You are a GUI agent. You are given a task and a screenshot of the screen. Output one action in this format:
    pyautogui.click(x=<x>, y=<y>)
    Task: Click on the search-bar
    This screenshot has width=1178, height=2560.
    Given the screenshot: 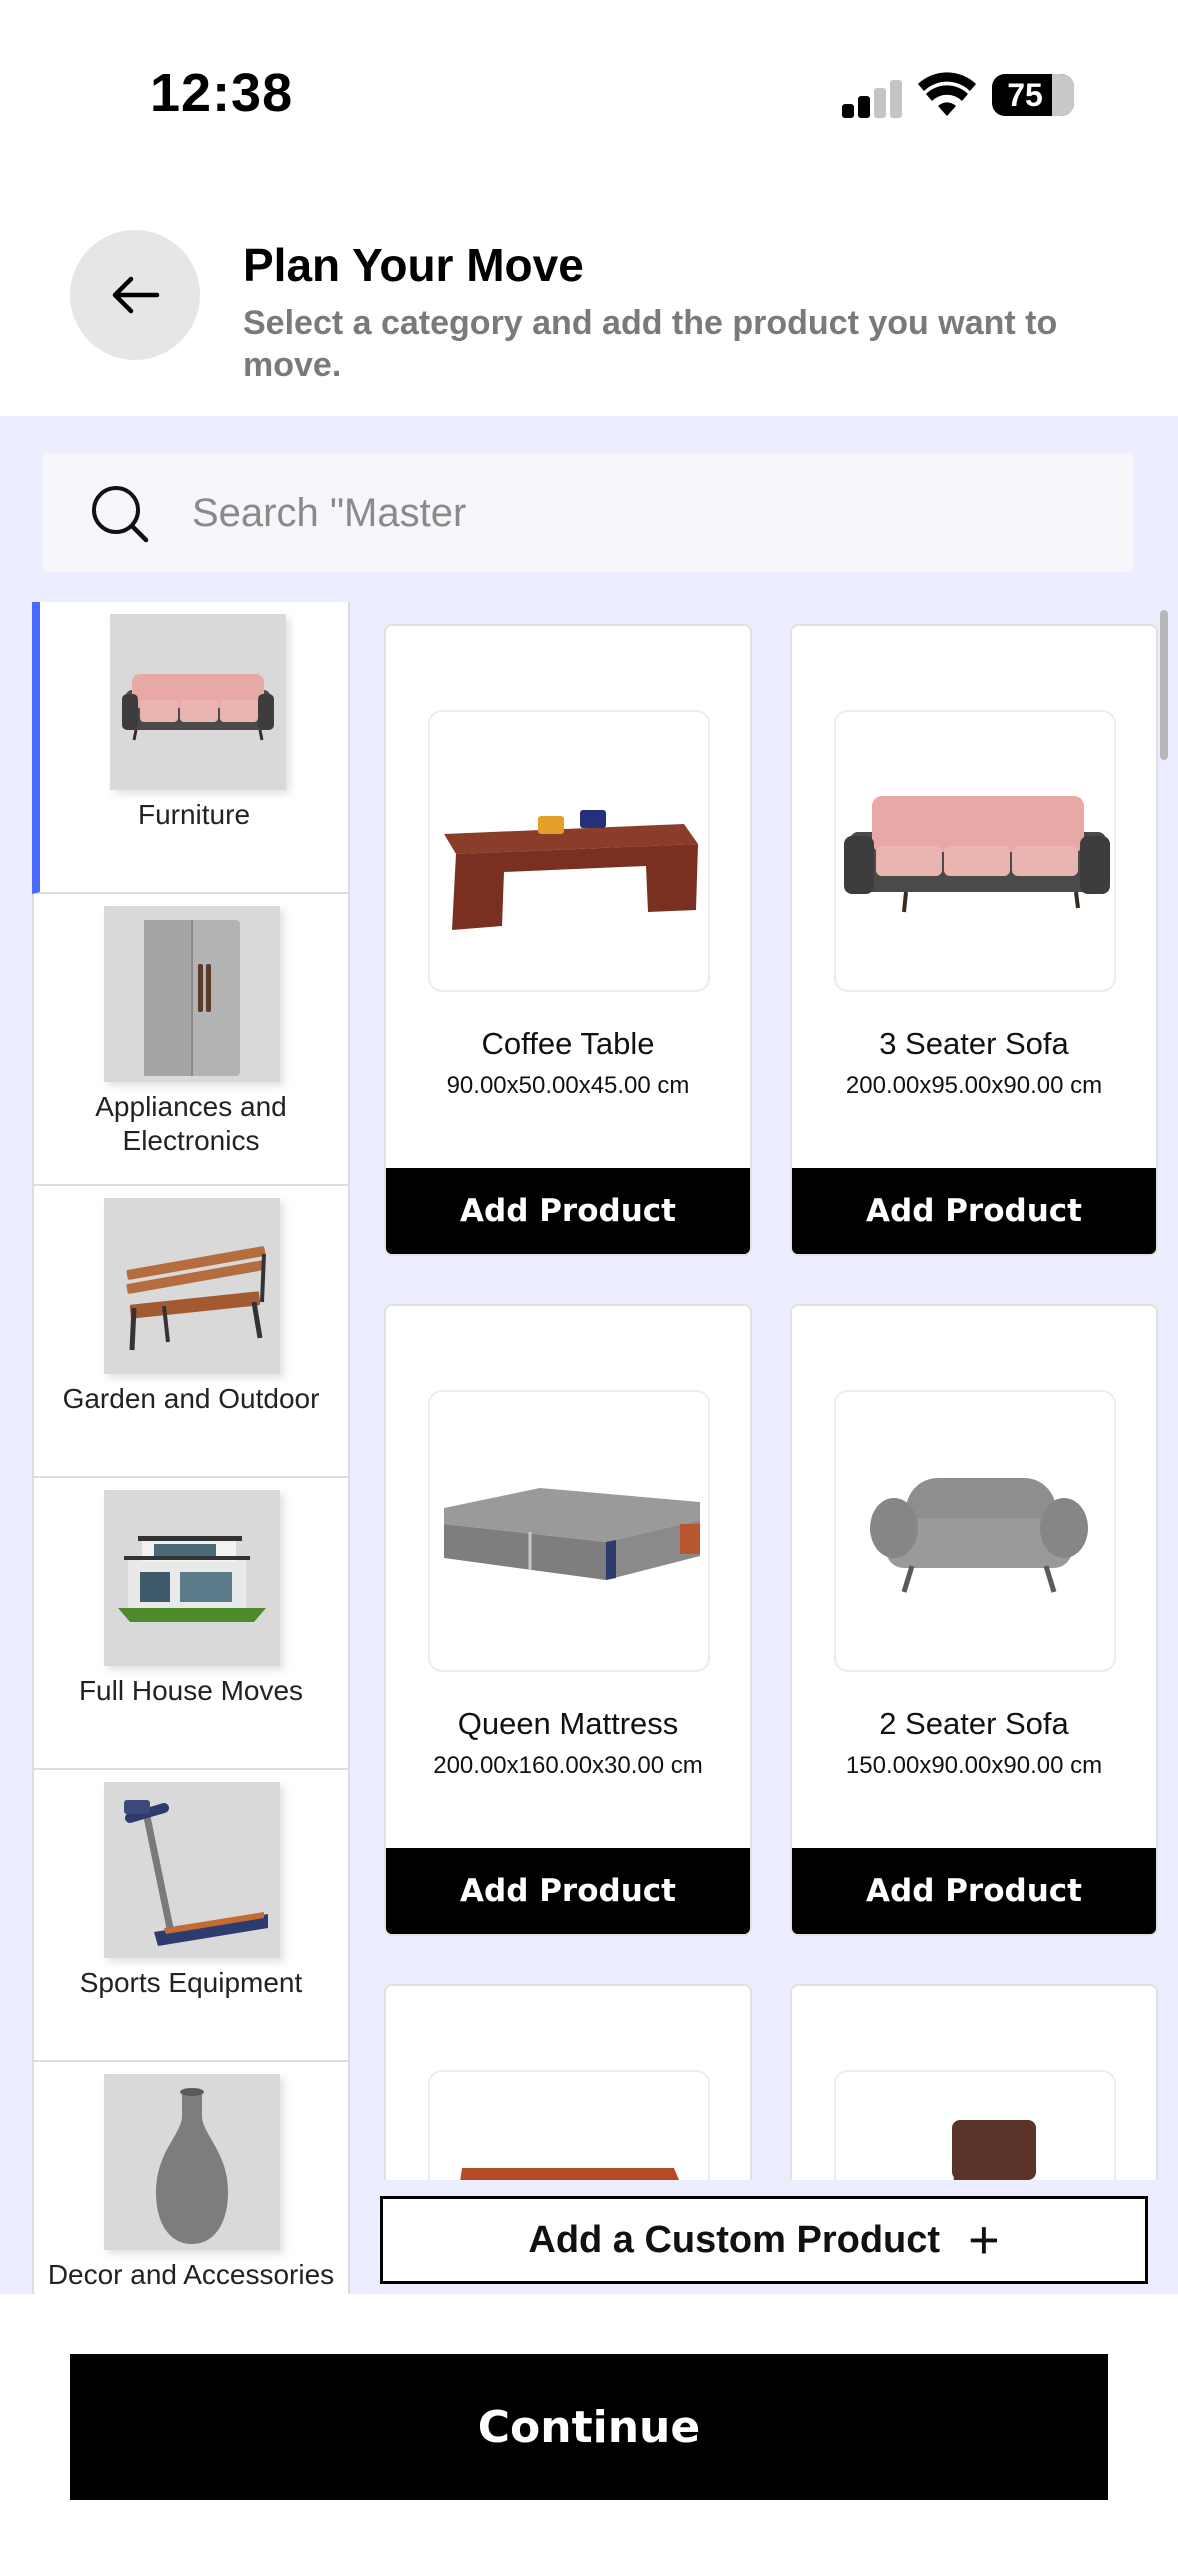 What is the action you would take?
    pyautogui.click(x=588, y=513)
    